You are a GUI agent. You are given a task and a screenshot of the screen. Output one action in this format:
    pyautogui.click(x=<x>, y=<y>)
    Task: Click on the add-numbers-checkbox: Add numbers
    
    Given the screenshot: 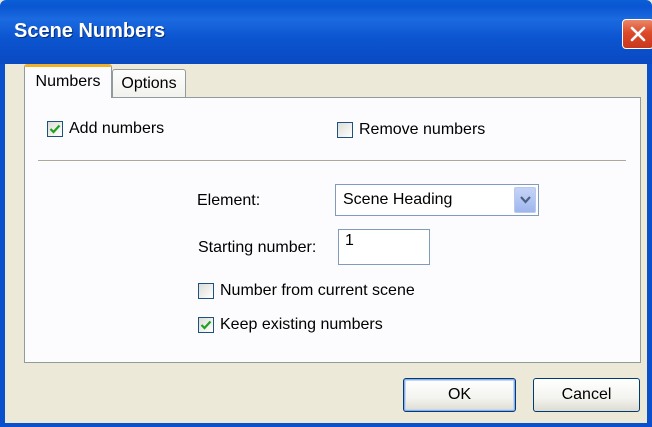 What is the action you would take?
    pyautogui.click(x=105, y=129)
    